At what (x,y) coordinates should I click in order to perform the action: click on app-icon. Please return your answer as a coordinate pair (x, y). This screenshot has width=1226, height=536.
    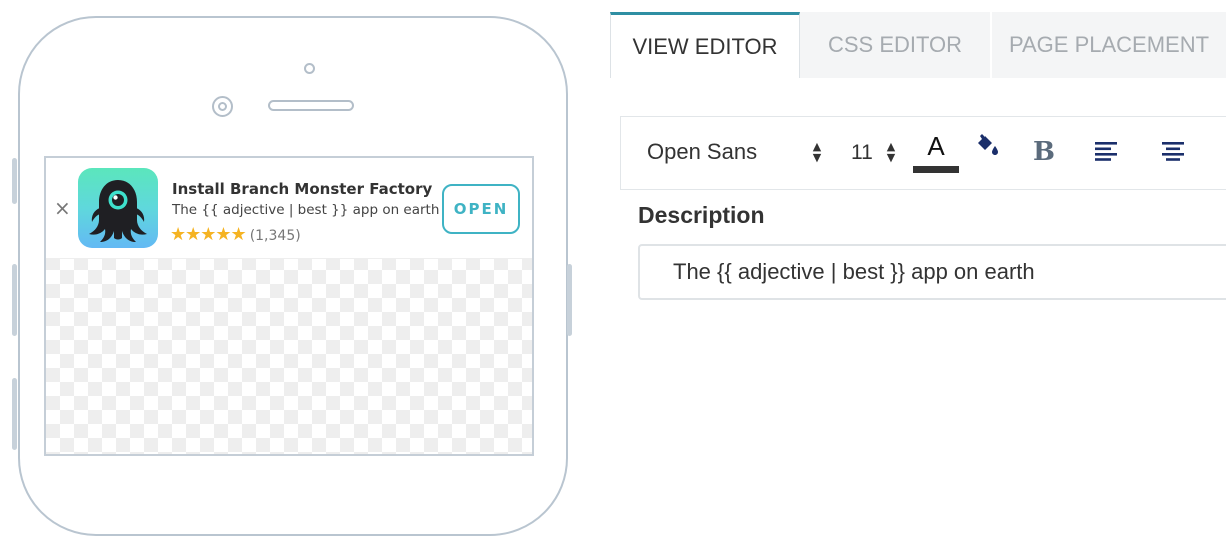
    Looking at the image, I should click on (118, 208).